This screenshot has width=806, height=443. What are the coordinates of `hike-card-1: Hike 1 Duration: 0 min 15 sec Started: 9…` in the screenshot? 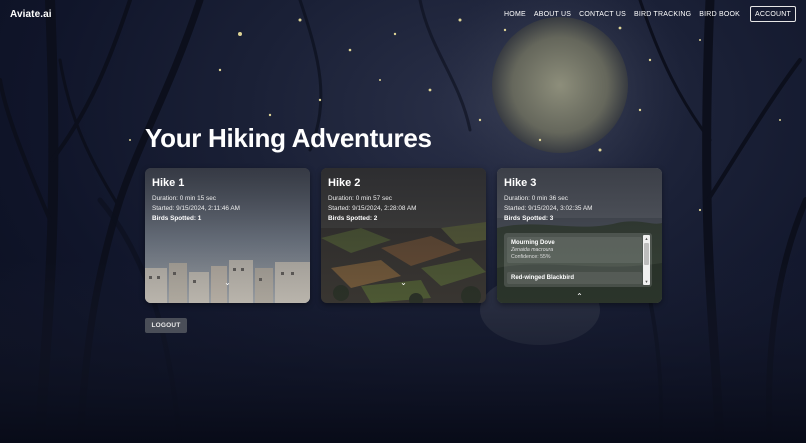 It's located at (227, 235).